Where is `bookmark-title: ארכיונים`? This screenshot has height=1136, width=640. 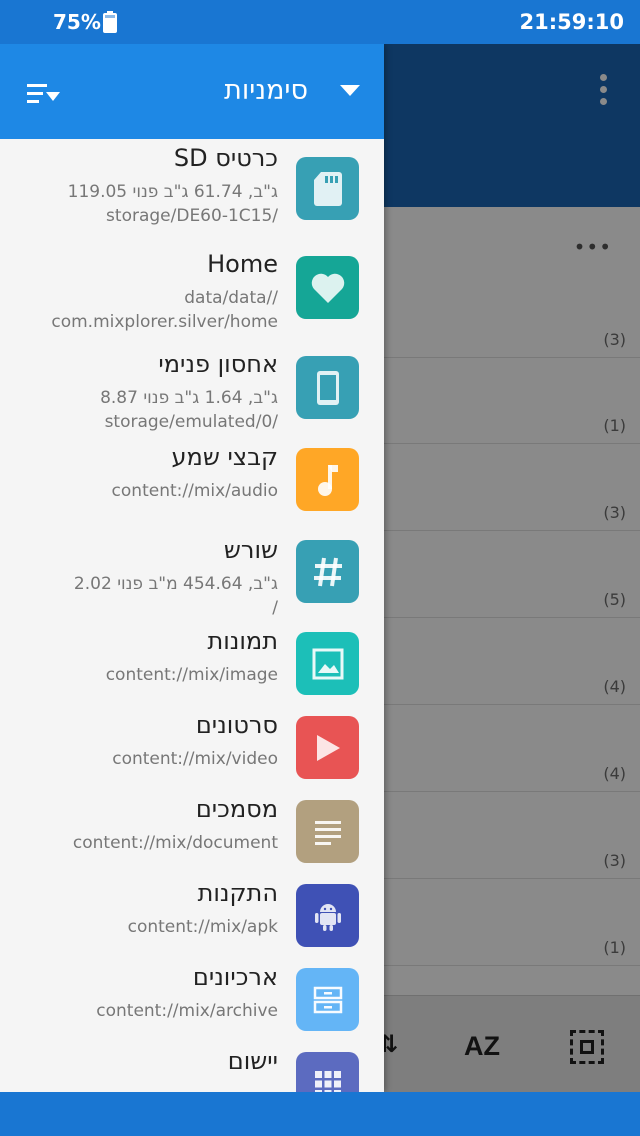
bookmark-title: ארכיונים is located at coordinates (235, 977).